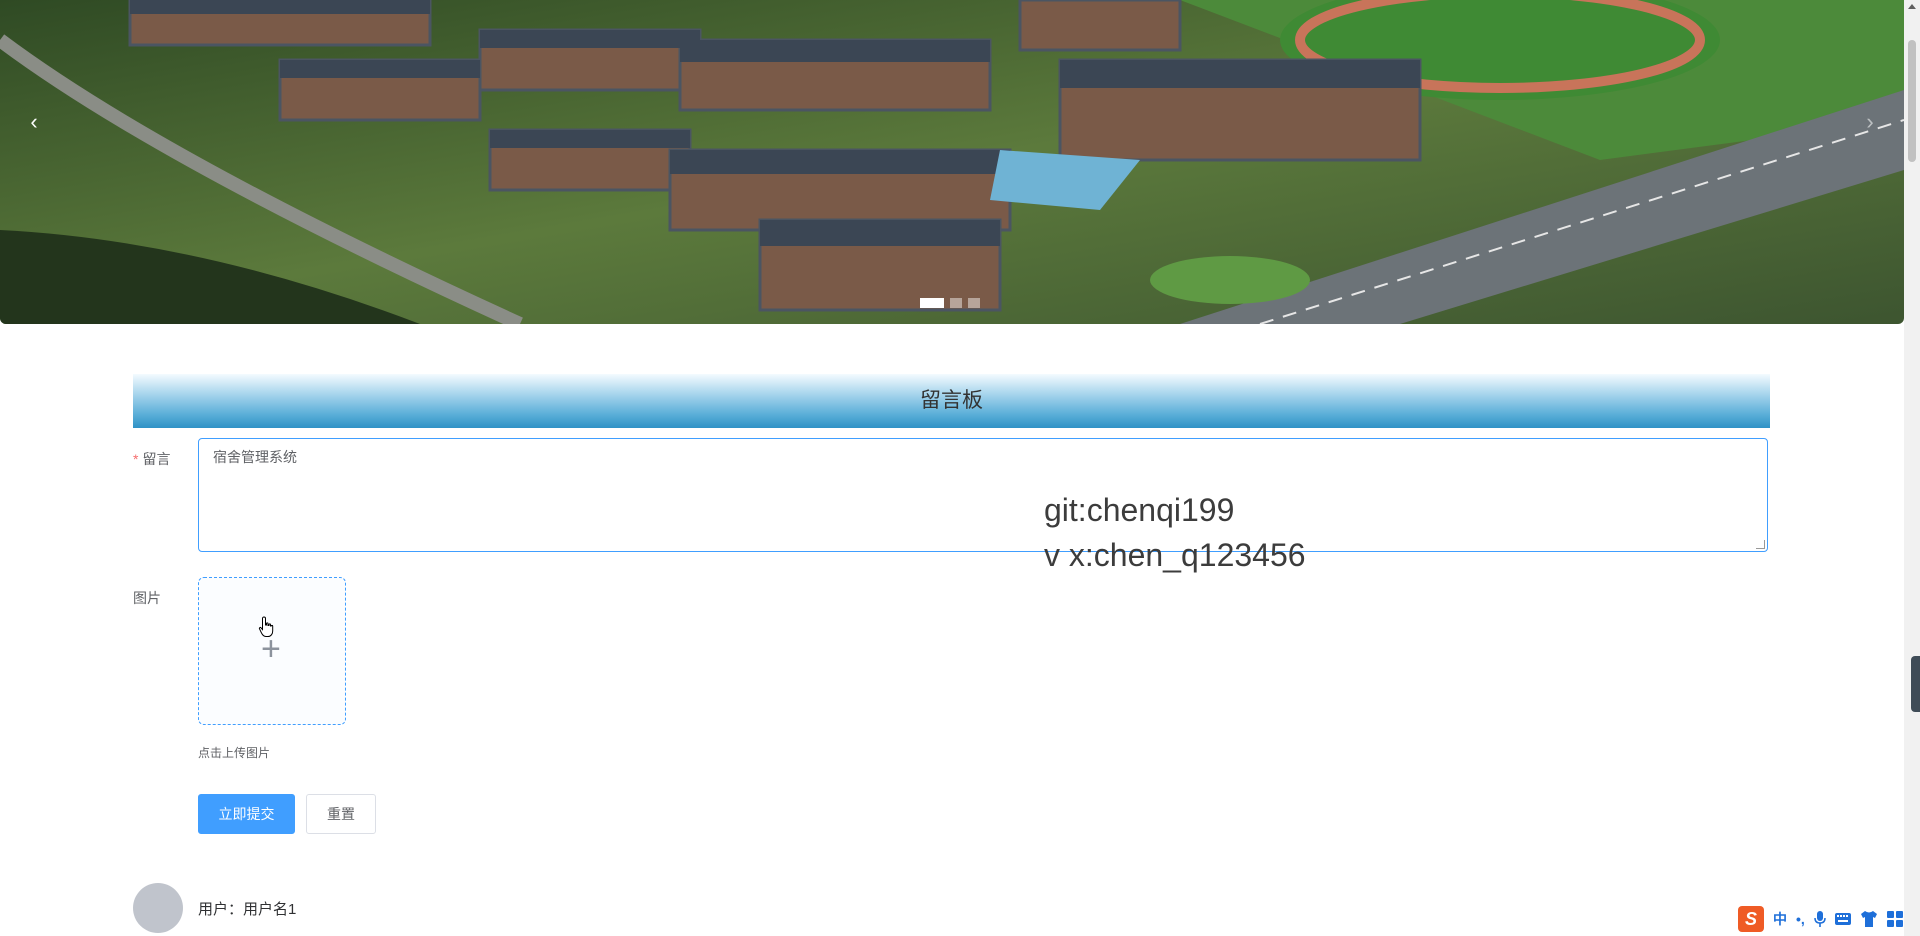 The width and height of the screenshot is (1920, 936). What do you see at coordinates (1780, 919) in the screenshot?
I see `ime-mode-toggle: 中` at bounding box center [1780, 919].